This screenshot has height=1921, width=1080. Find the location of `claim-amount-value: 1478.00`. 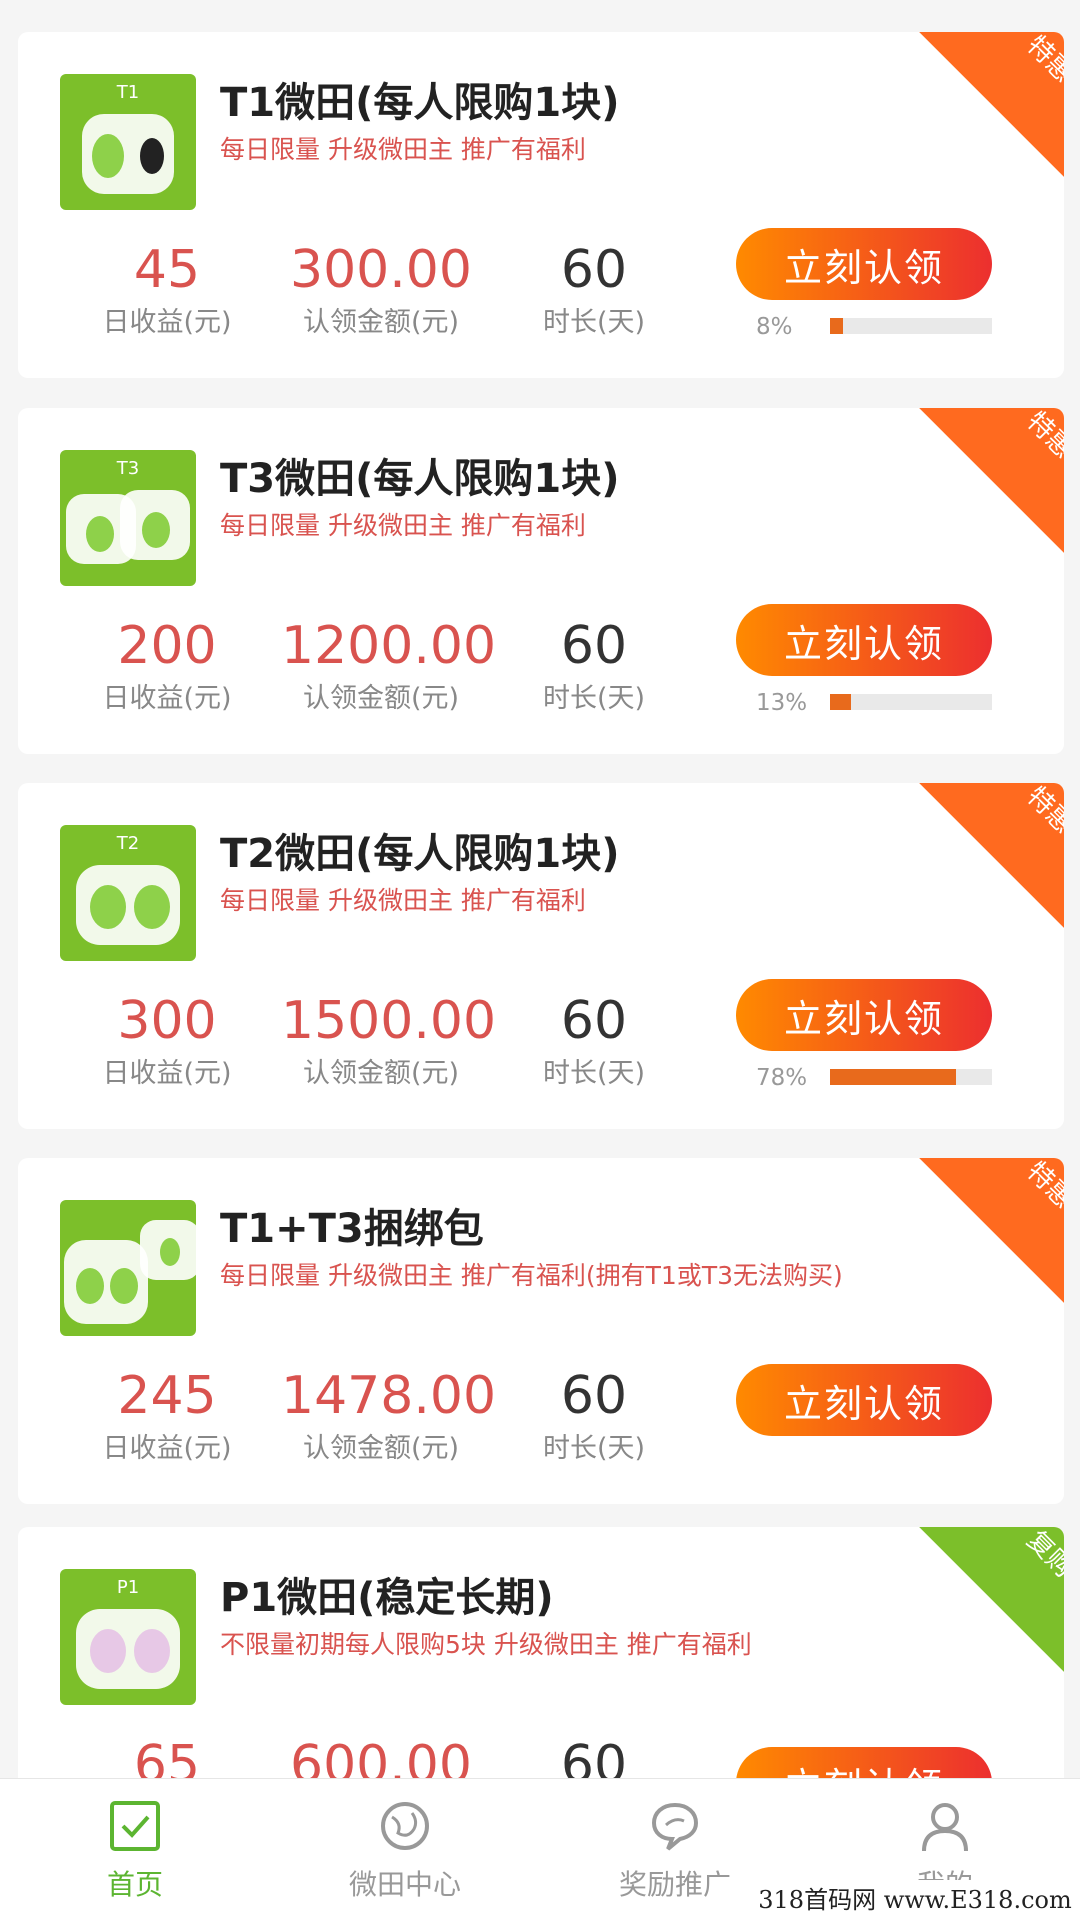

claim-amount-value: 1478.00 is located at coordinates (389, 1396).